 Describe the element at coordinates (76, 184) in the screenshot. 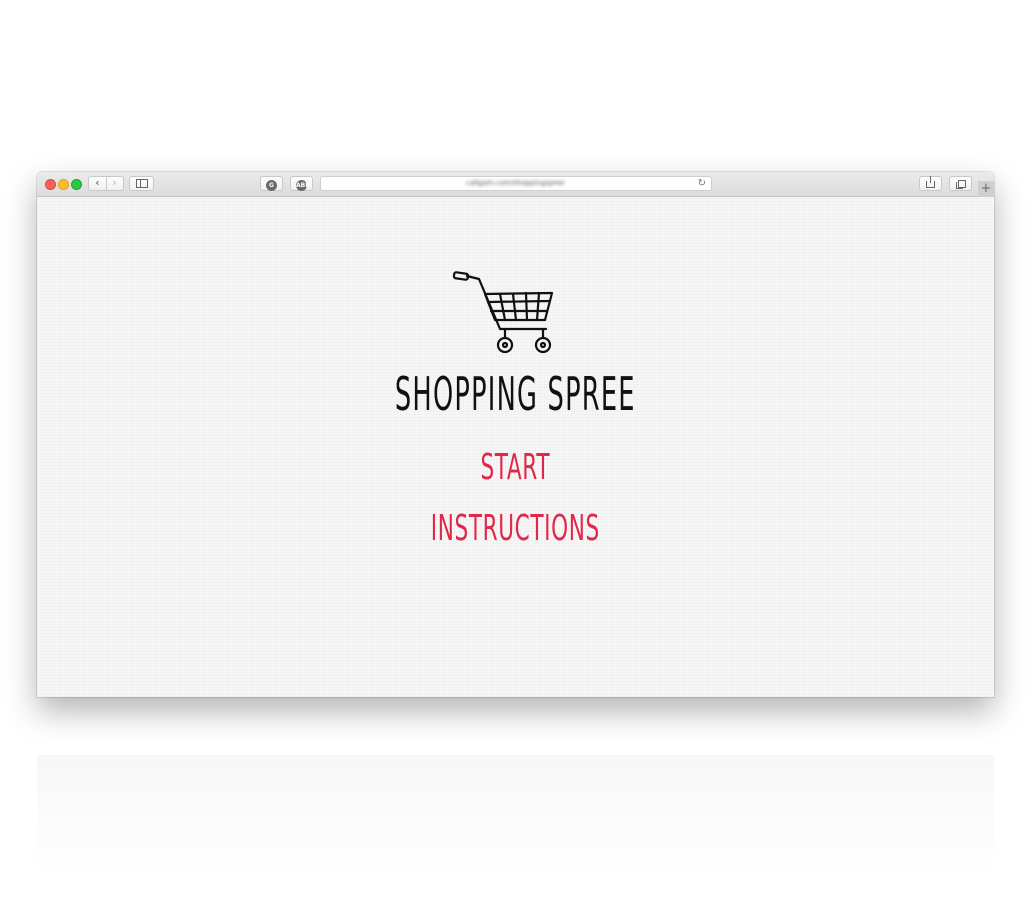

I see `zoom-window-button` at that location.